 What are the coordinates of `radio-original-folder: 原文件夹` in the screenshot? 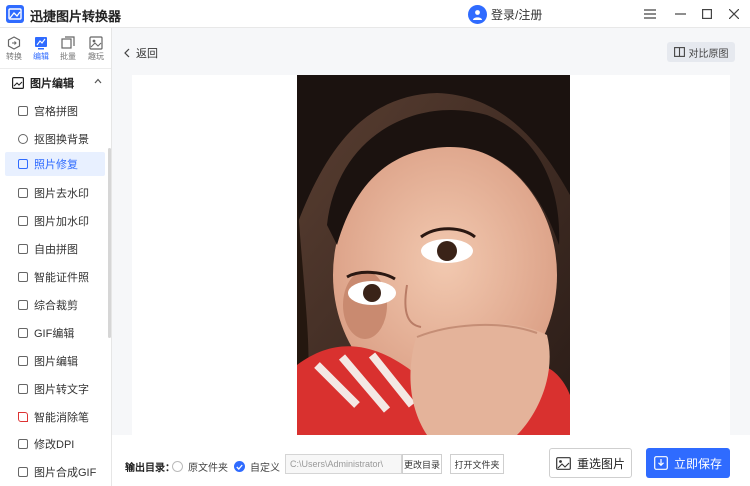 It's located at (200, 466).